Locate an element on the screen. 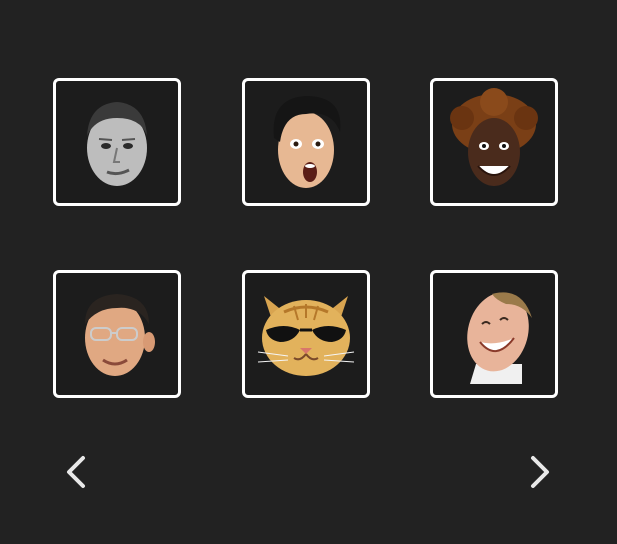  next-page-button is located at coordinates (540, 472).